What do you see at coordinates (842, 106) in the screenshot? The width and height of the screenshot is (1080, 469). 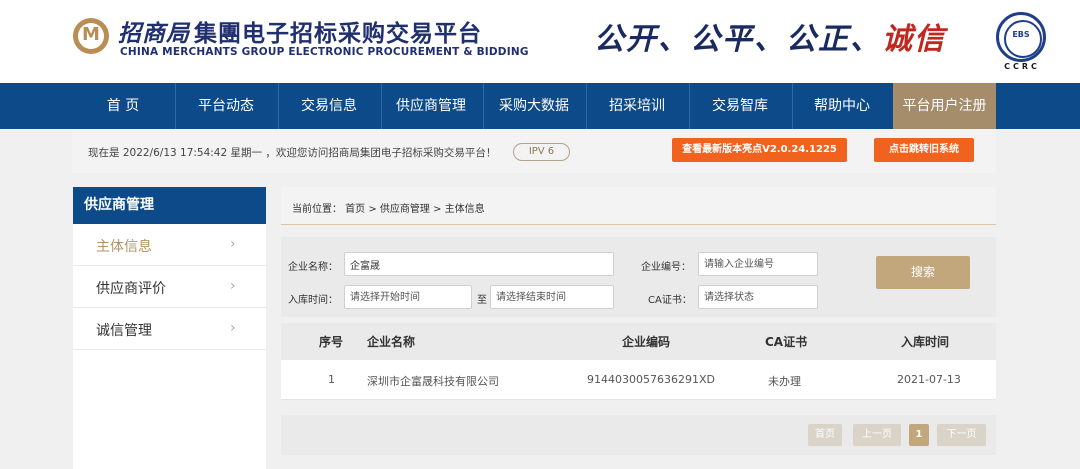 I see `nav-item-help-center: 帮助中心` at bounding box center [842, 106].